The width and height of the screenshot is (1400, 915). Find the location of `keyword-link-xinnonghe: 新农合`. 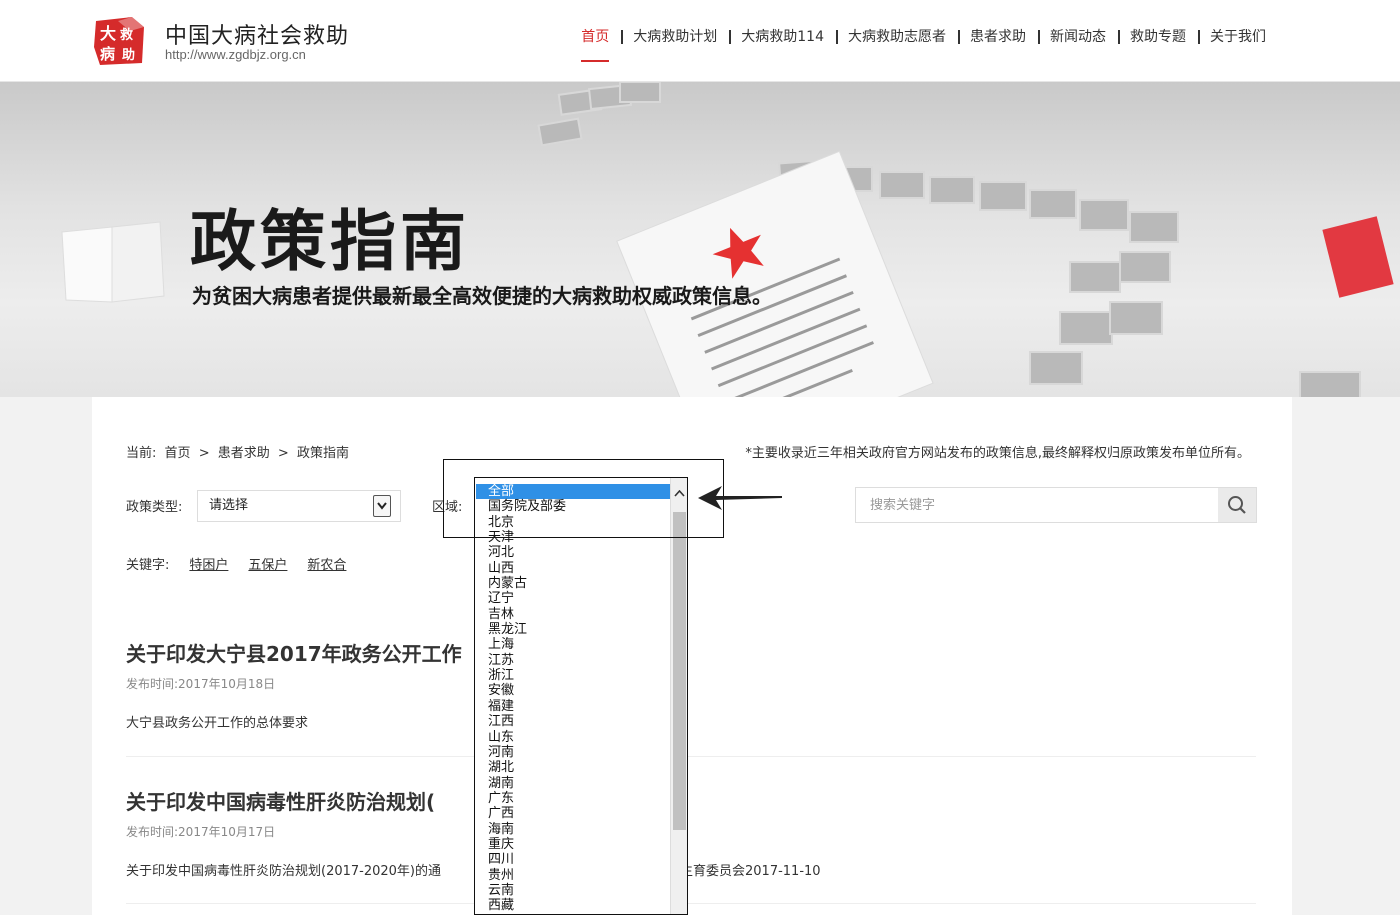

keyword-link-xinnonghe: 新农合 is located at coordinates (326, 563).